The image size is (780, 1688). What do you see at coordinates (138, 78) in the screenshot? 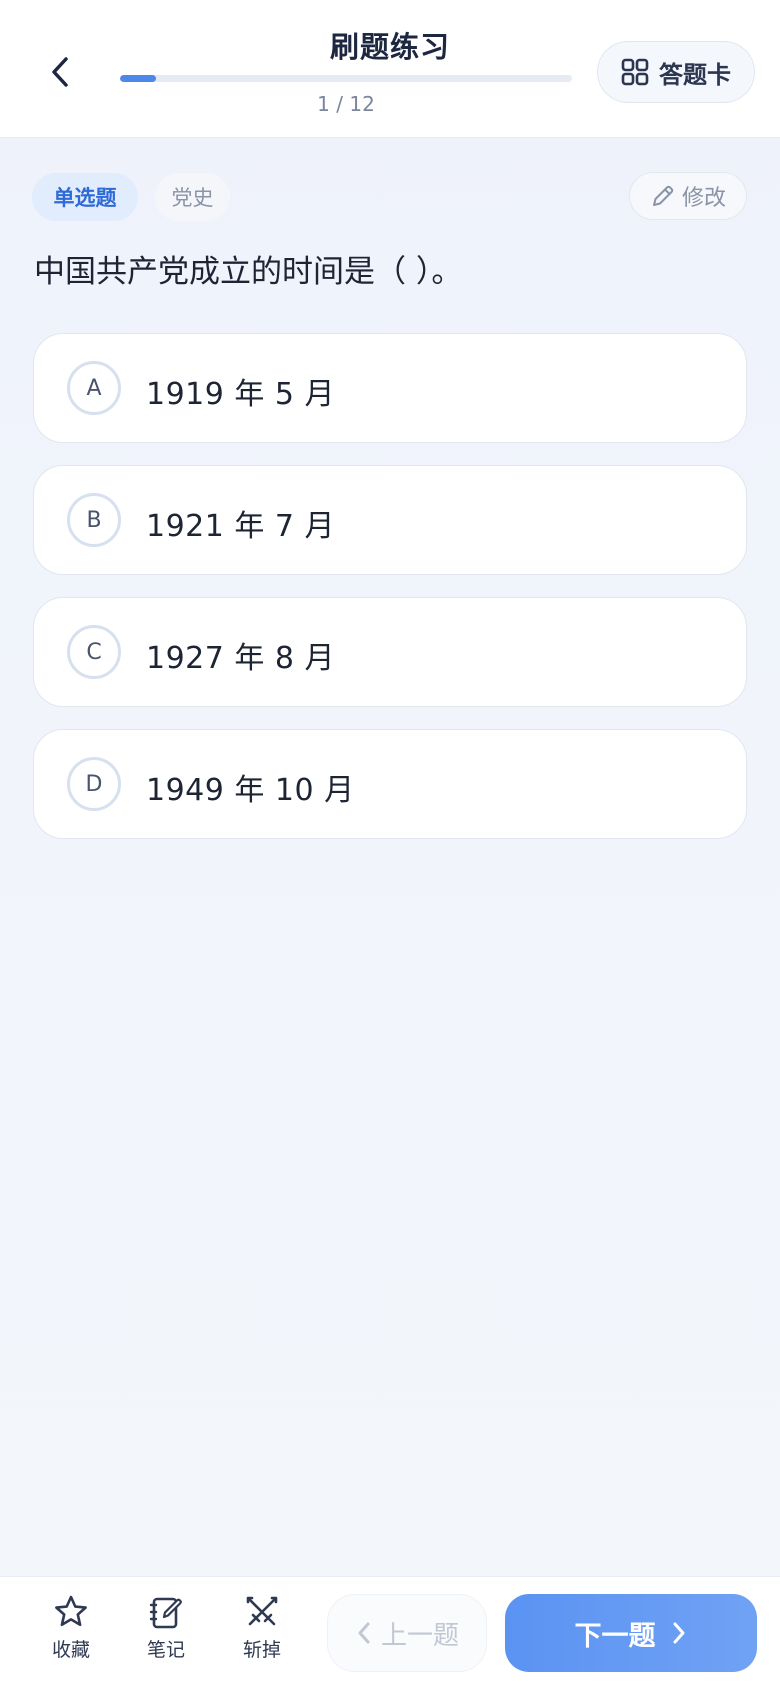
I see `progress-bar-fill` at bounding box center [138, 78].